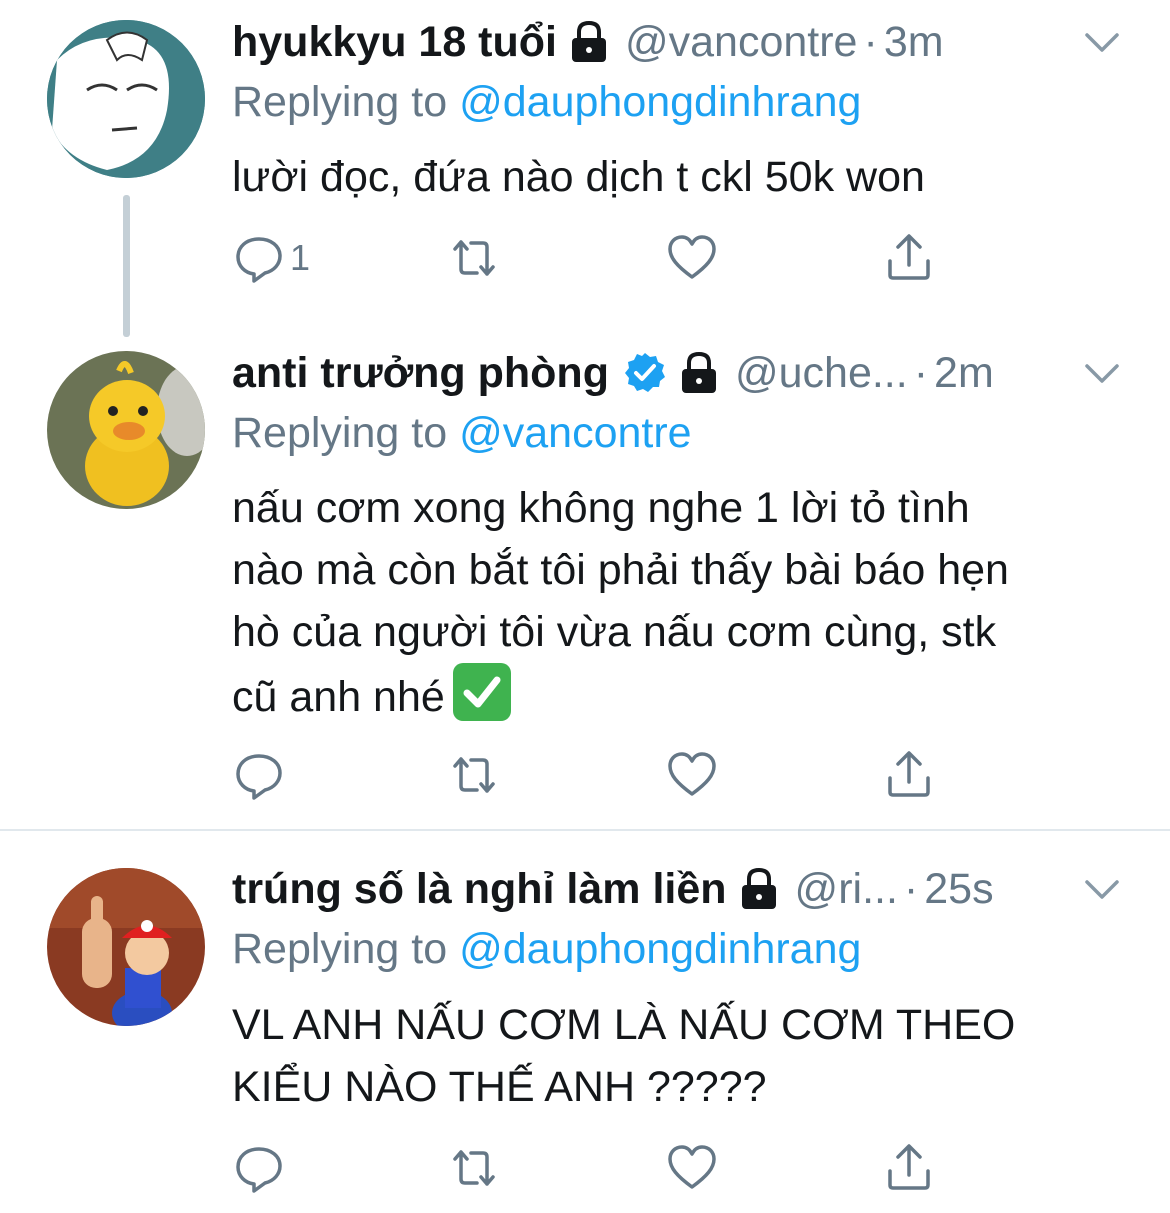  I want to click on tweet-header: hyukkyu 18 tuổi @vancontre · 3m, so click(681, 42).